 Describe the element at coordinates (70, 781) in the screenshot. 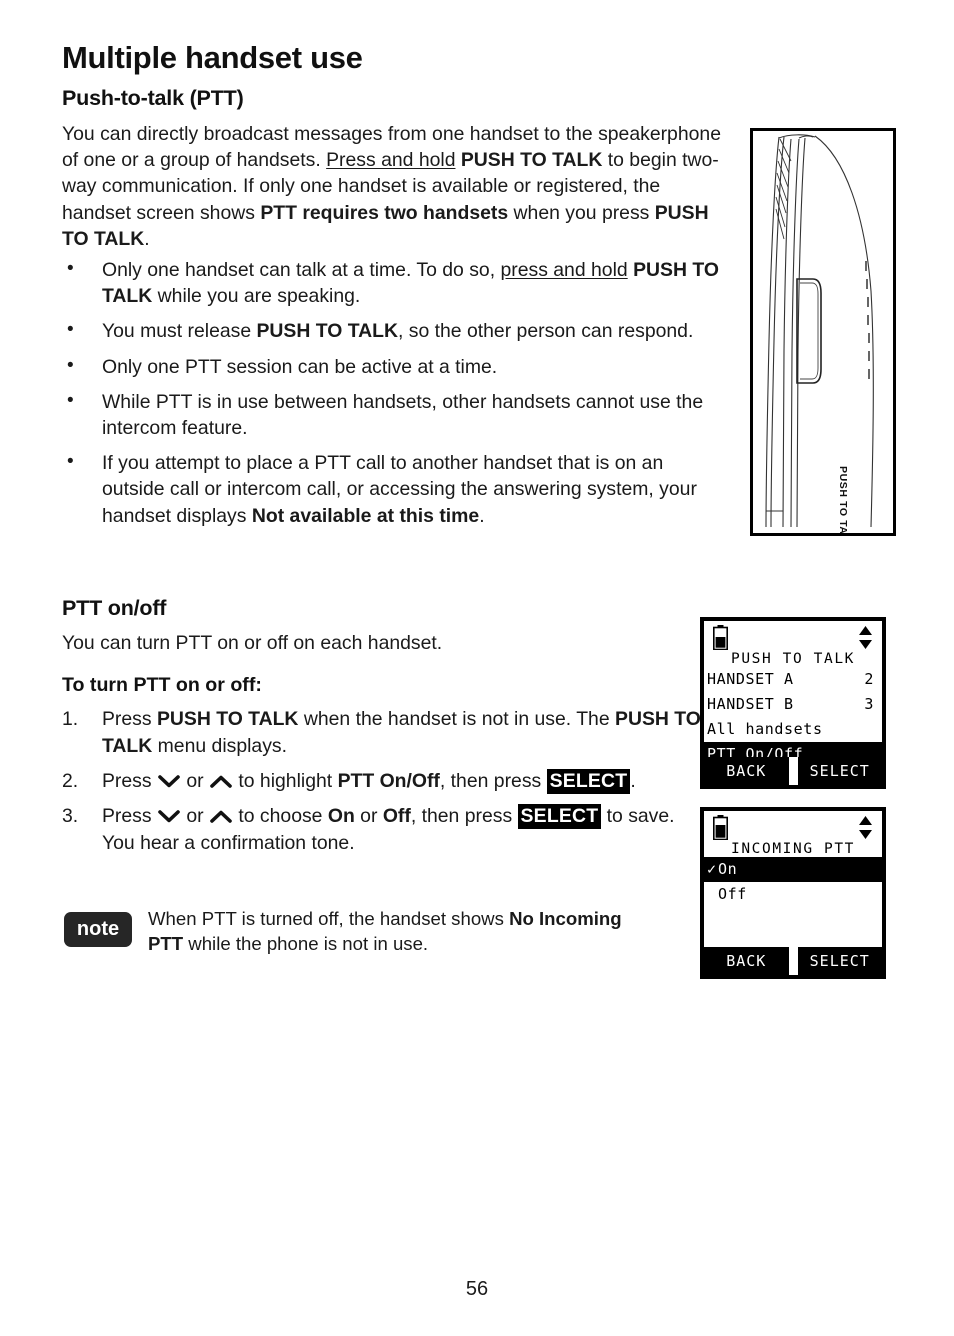

I see `step-2-number: 2.` at that location.